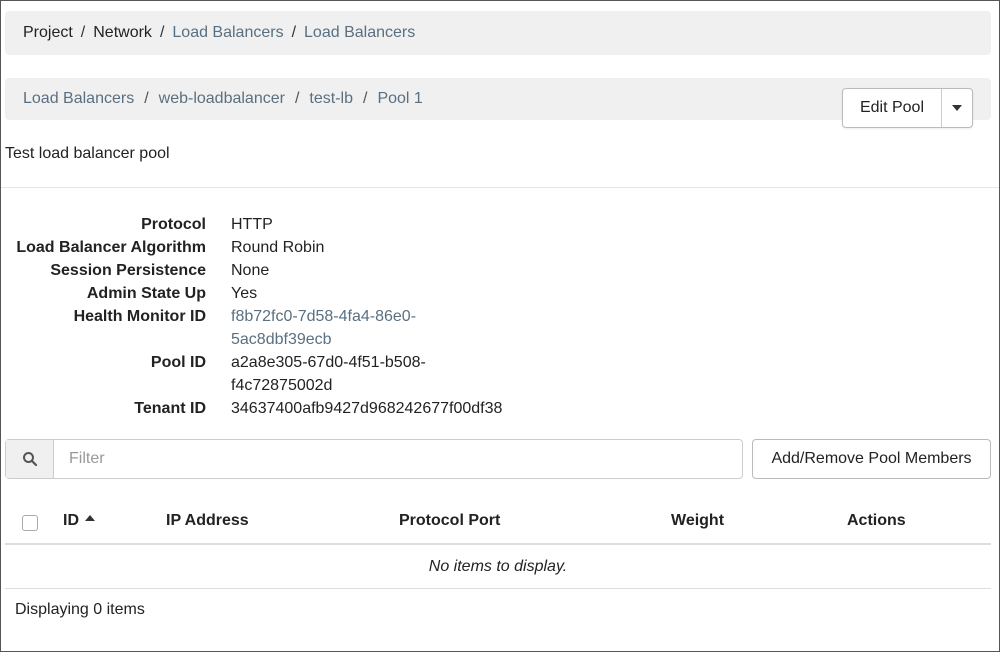  What do you see at coordinates (252, 224) in the screenshot?
I see `prop-value: HTTP` at bounding box center [252, 224].